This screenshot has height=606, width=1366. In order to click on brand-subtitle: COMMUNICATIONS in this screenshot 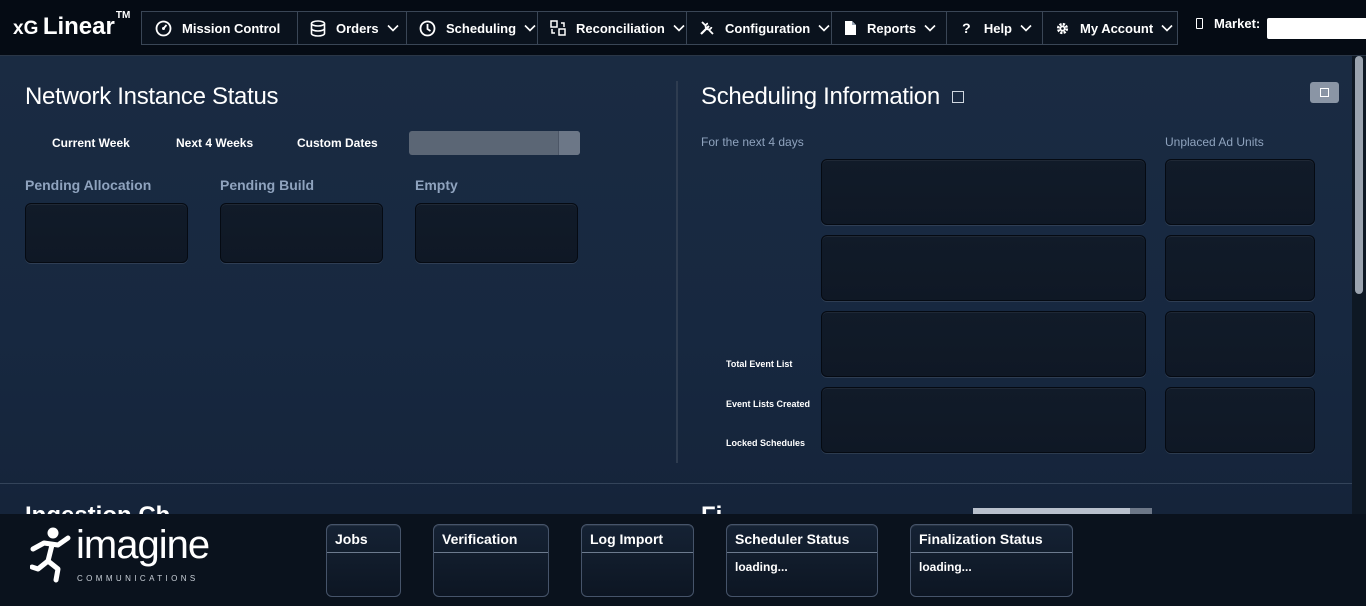, I will do `click(138, 578)`.